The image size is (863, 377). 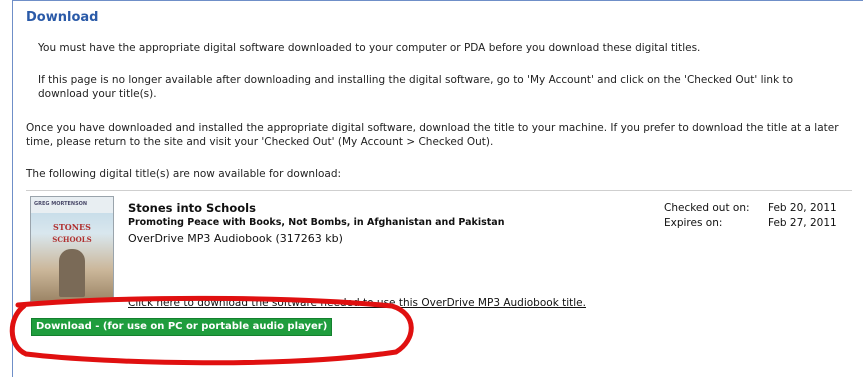 I want to click on book-title: Stones into Schools, so click(x=192, y=208).